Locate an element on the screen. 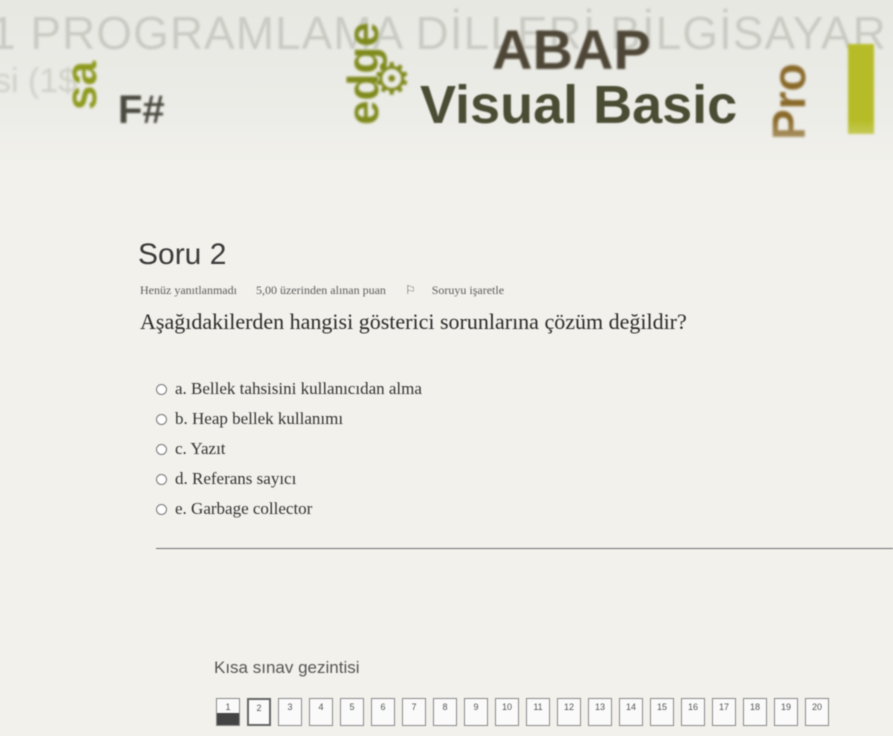 This screenshot has width=893, height=736. quiz-nav-button-14: 14 is located at coordinates (631, 712).